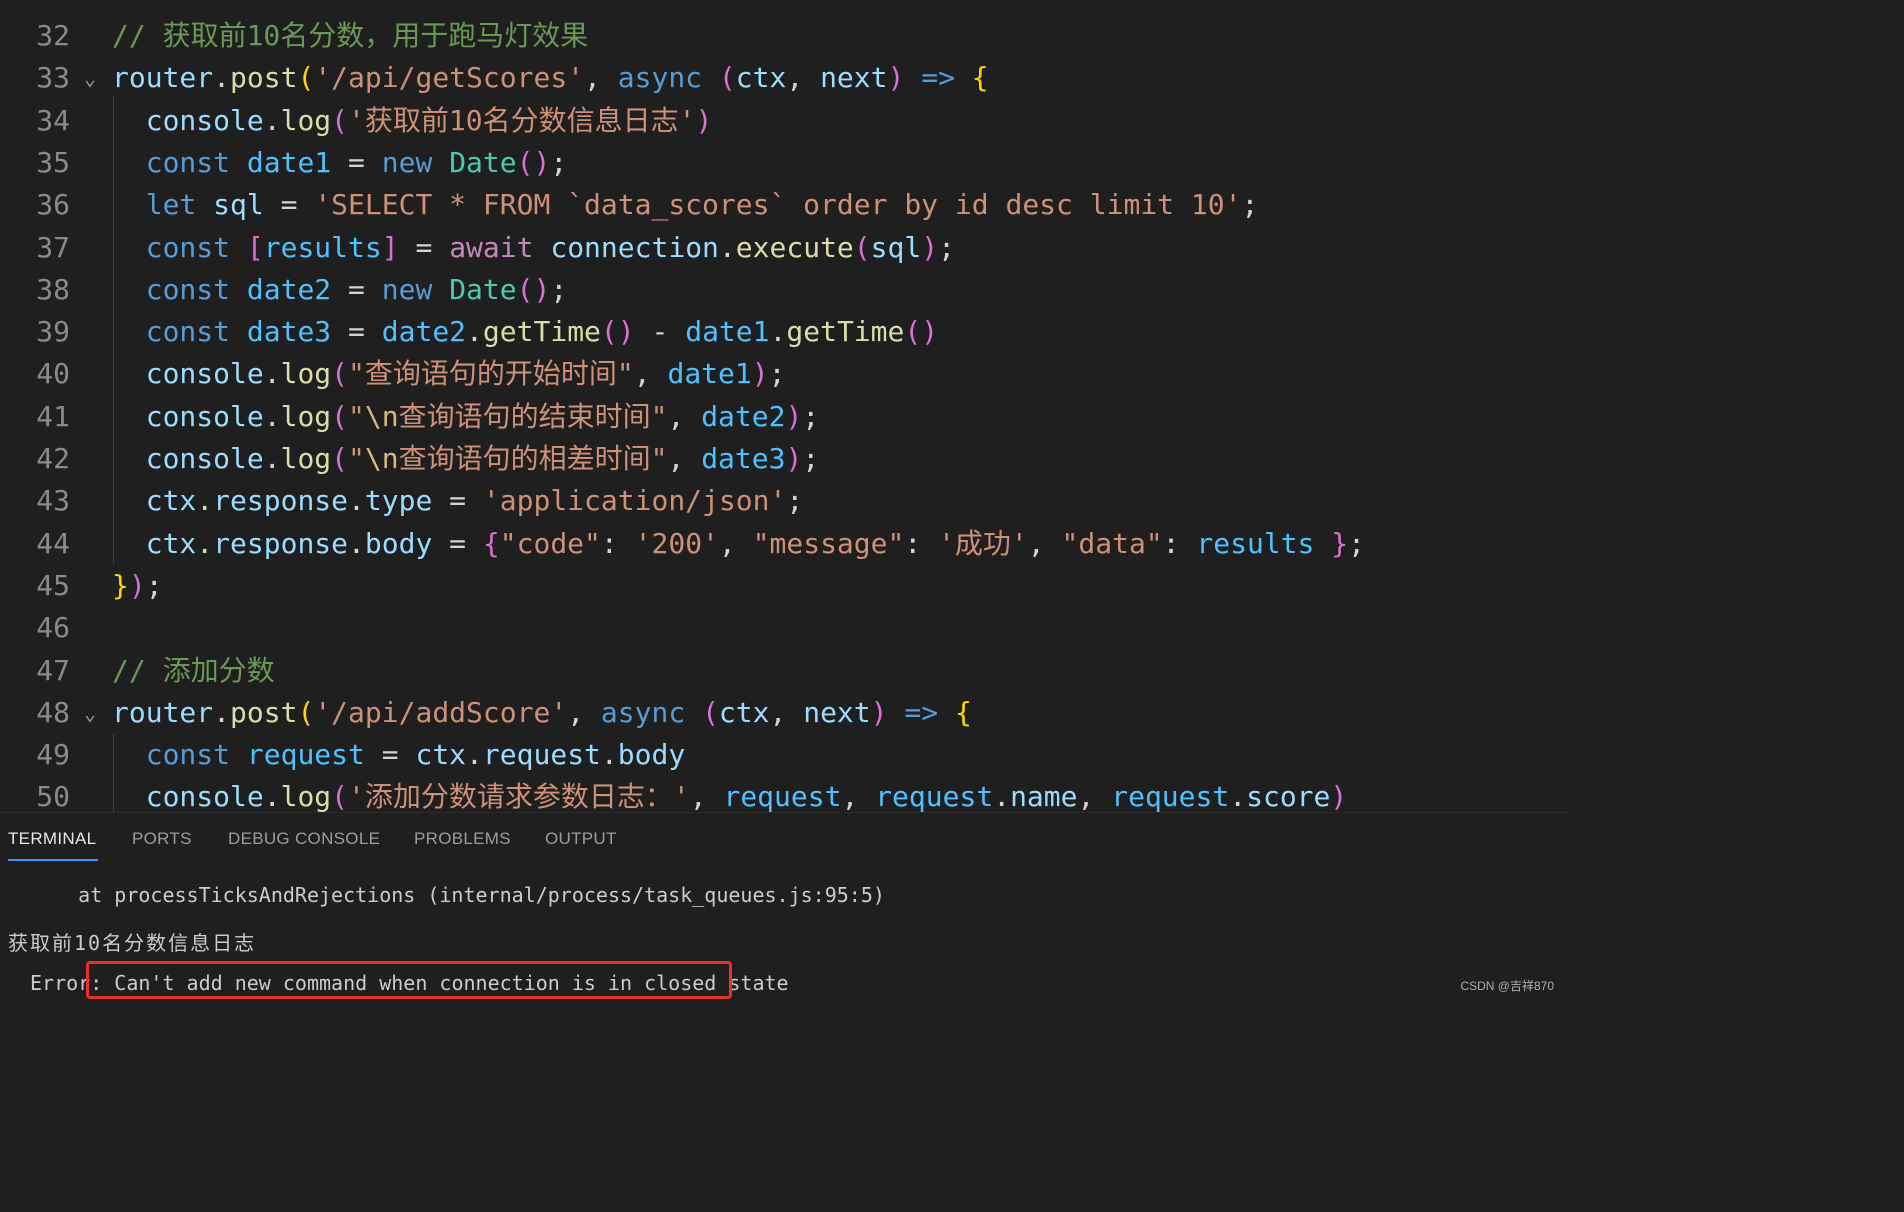 The image size is (1904, 1212). I want to click on code-token: '添加分数请求参数日志：', so click(519, 796).